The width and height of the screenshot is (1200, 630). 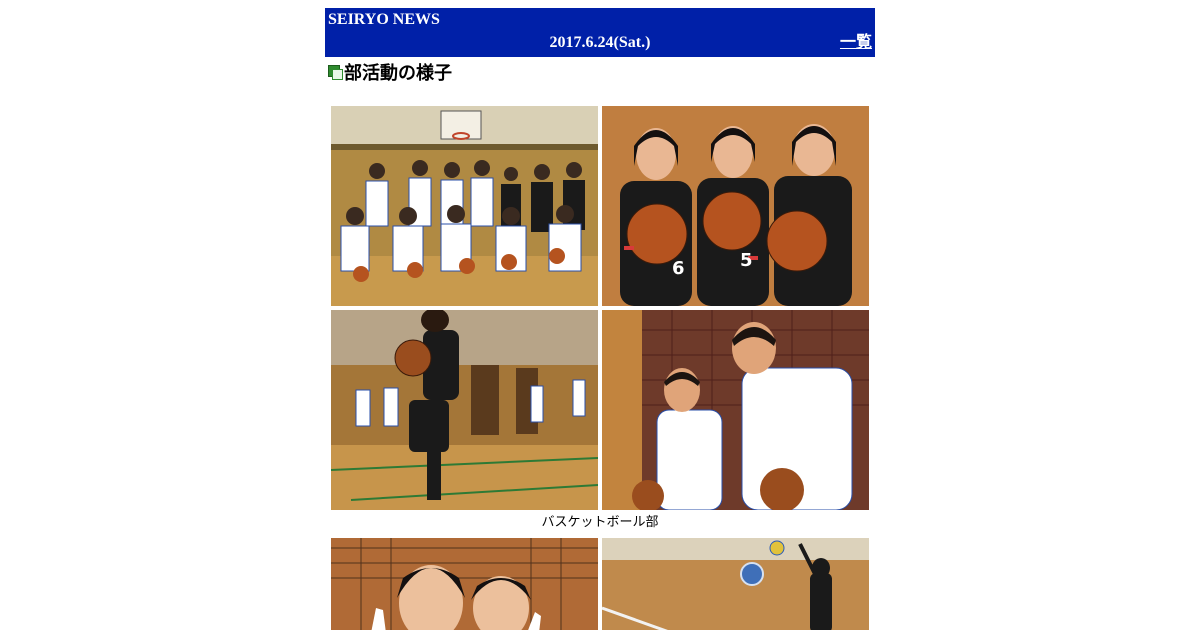 What do you see at coordinates (746, 260) in the screenshot?
I see `svg-text: 5` at bounding box center [746, 260].